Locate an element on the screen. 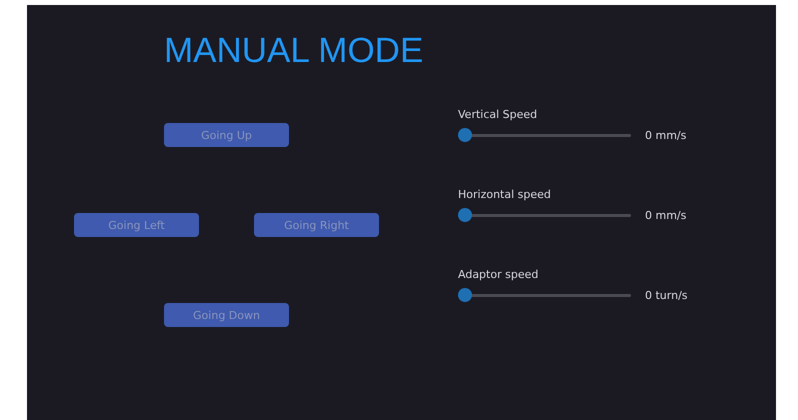  page-title: MANUAL MODE is located at coordinates (294, 51).